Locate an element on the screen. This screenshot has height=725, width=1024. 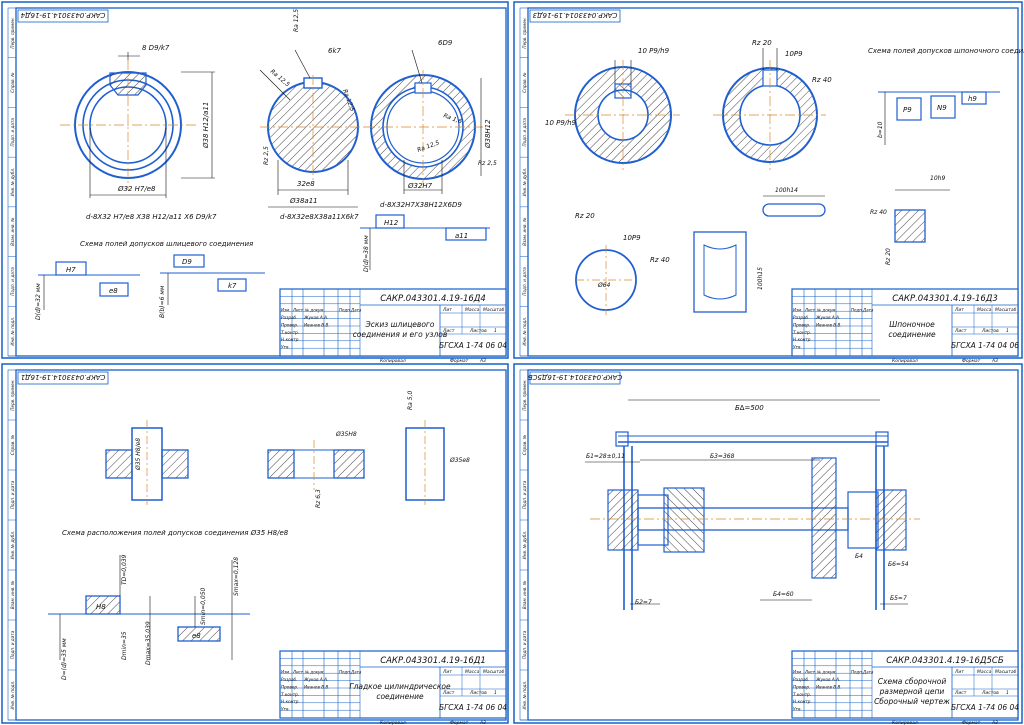
org-code: БГСХА 1-74 04 06 is located at coordinates (985, 345).